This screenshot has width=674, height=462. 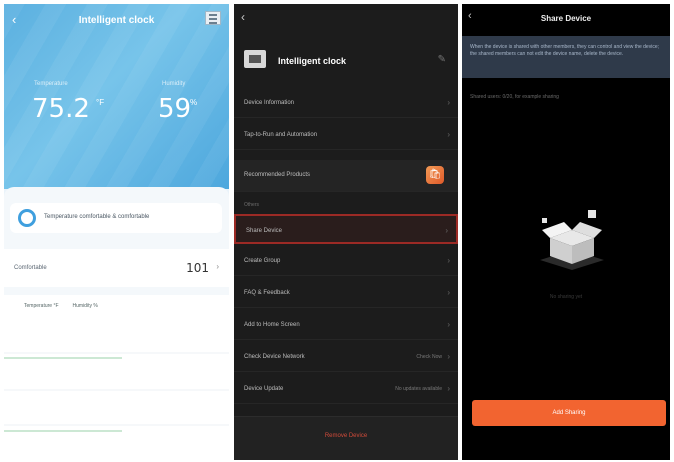 What do you see at coordinates (174, 84) in the screenshot?
I see `humidity-label: Humidity` at bounding box center [174, 84].